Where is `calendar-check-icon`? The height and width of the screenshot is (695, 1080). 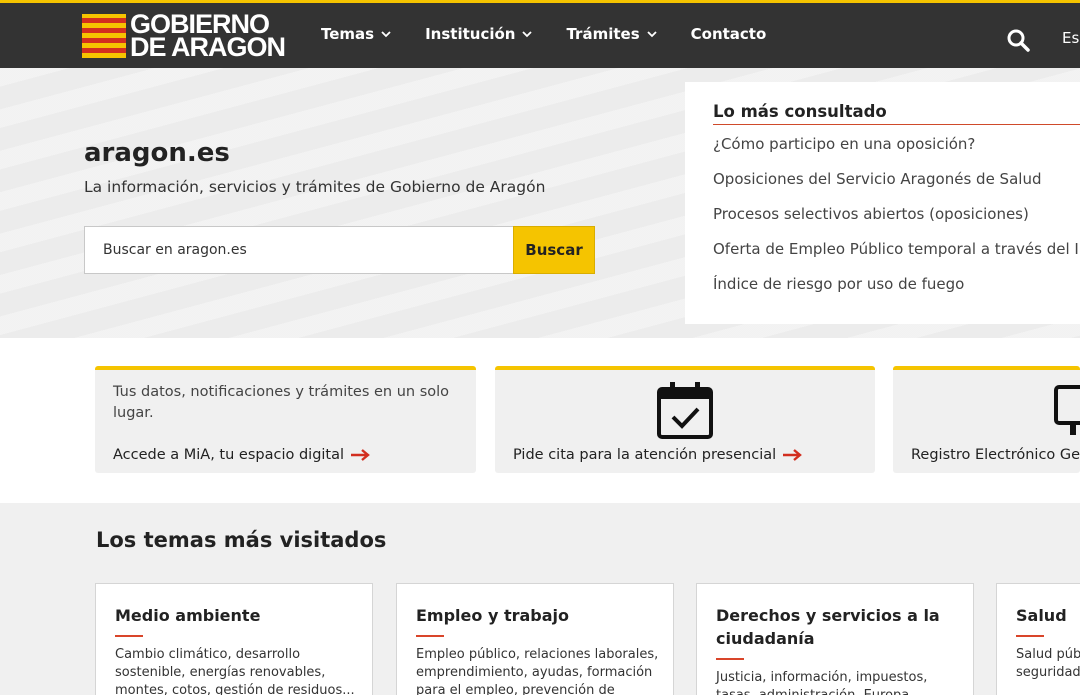 calendar-check-icon is located at coordinates (685, 410).